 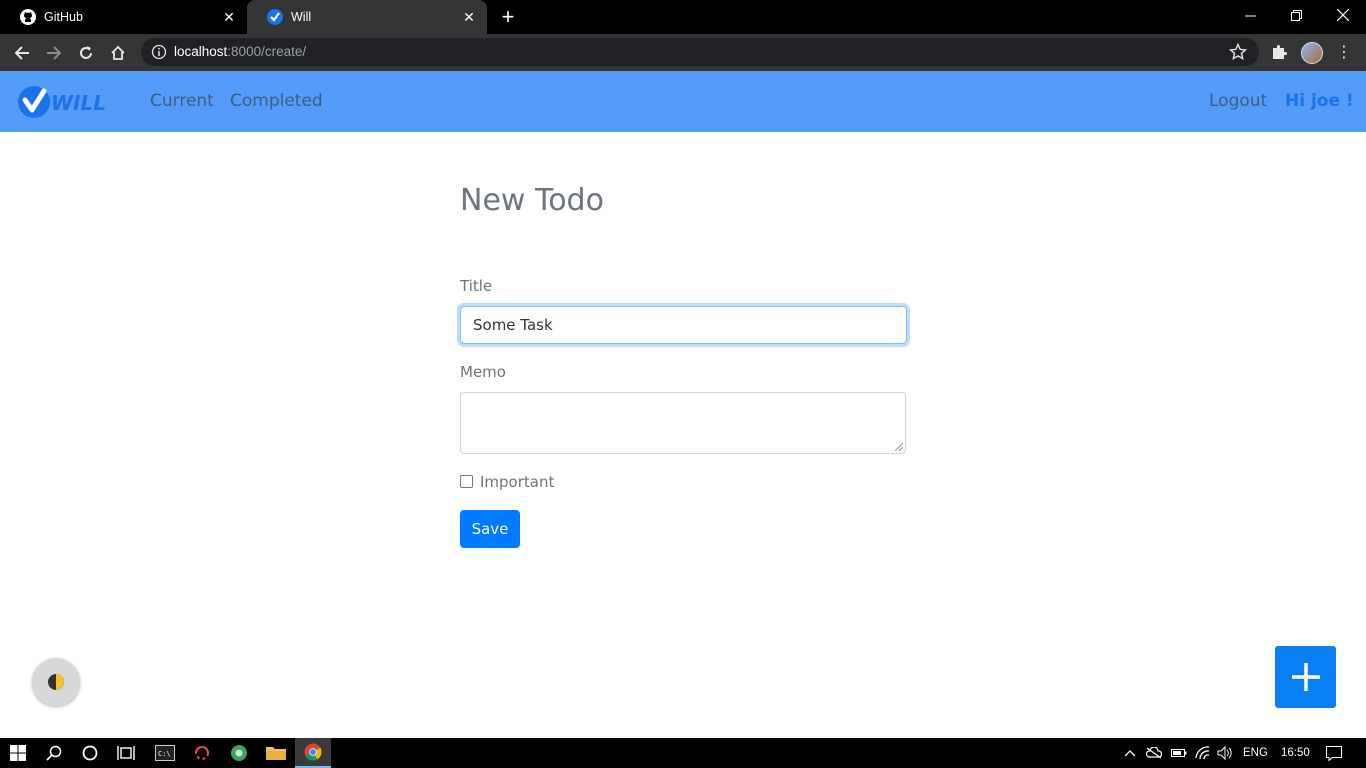 What do you see at coordinates (301, 17) in the screenshot?
I see `tab-title: Will` at bounding box center [301, 17].